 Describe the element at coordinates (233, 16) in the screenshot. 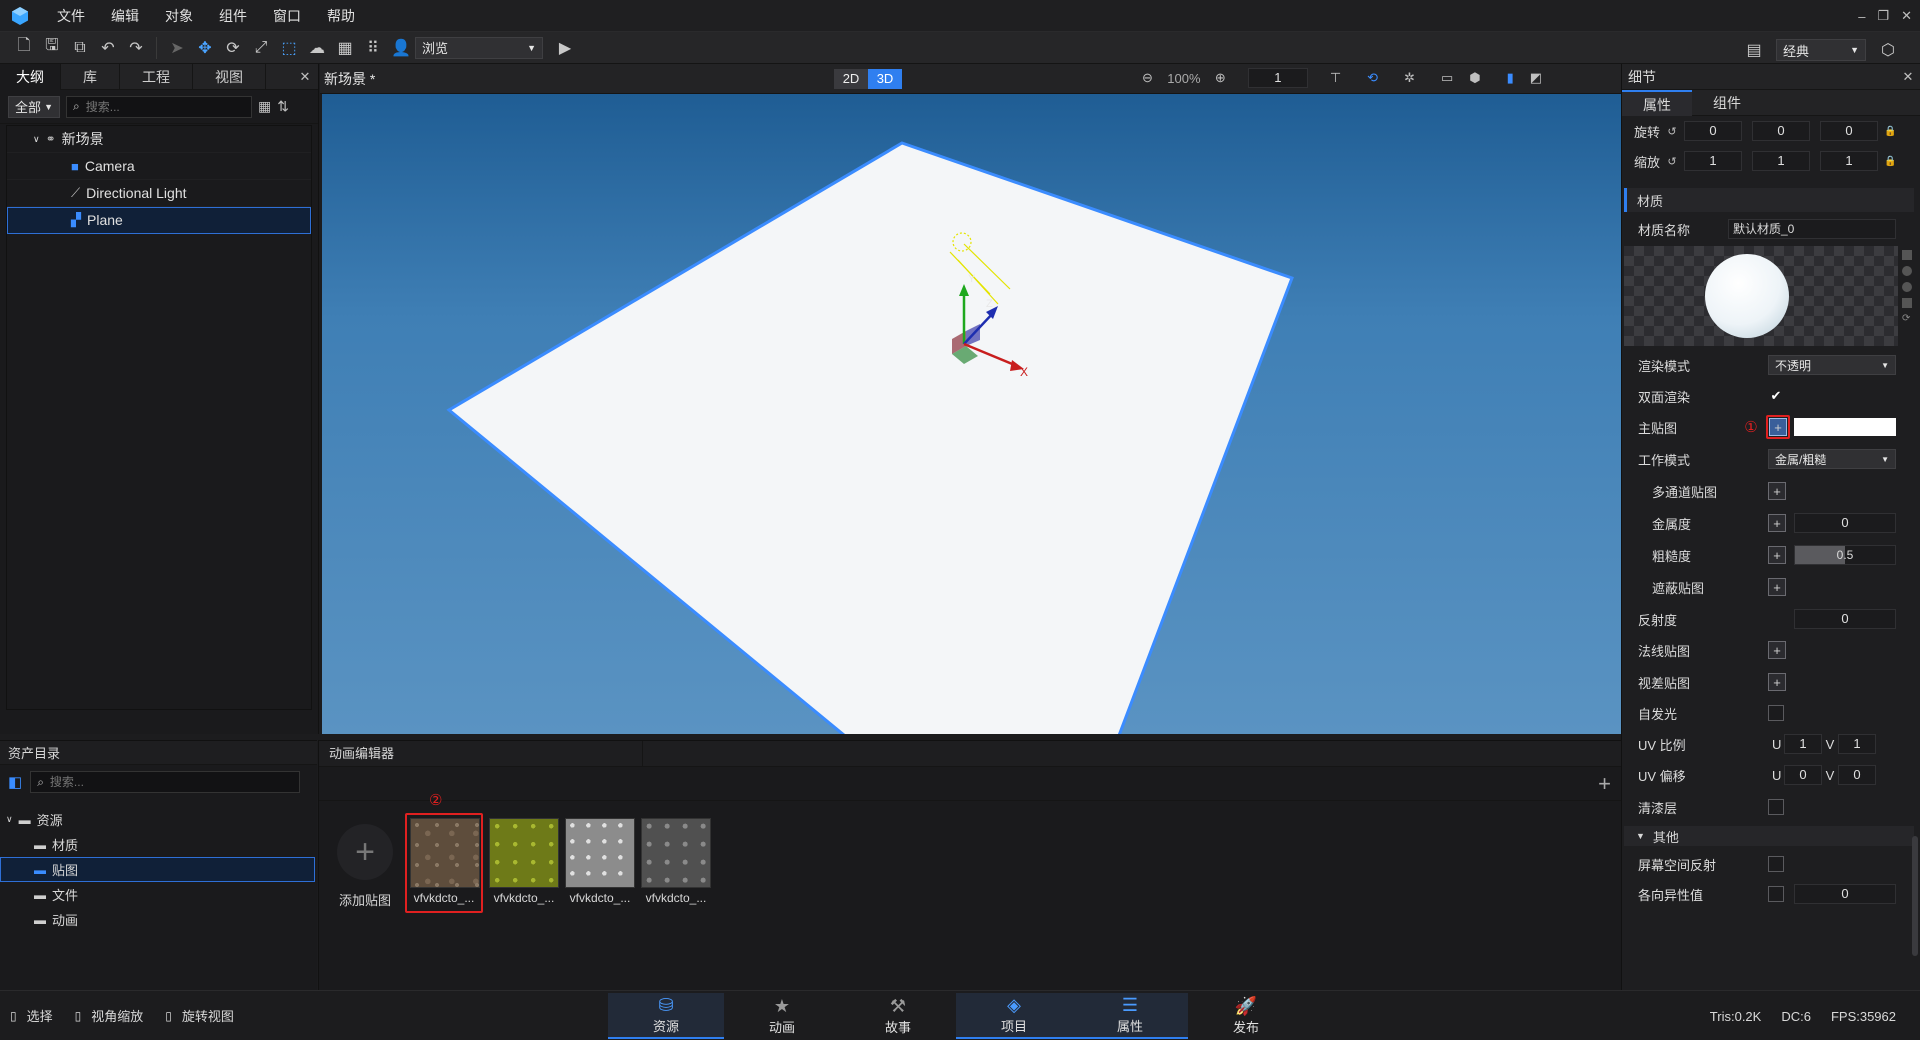

I see `menu-component: 组件` at that location.